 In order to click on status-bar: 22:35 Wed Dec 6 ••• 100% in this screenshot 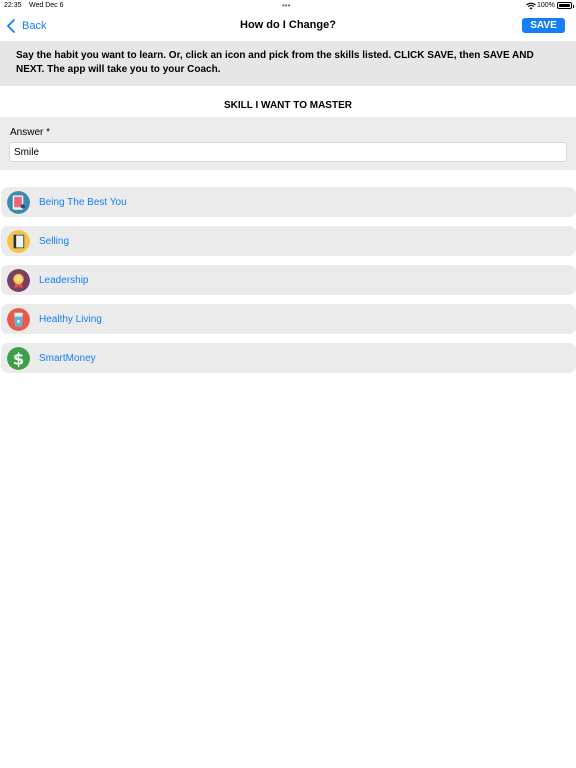, I will do `click(288, 6)`.